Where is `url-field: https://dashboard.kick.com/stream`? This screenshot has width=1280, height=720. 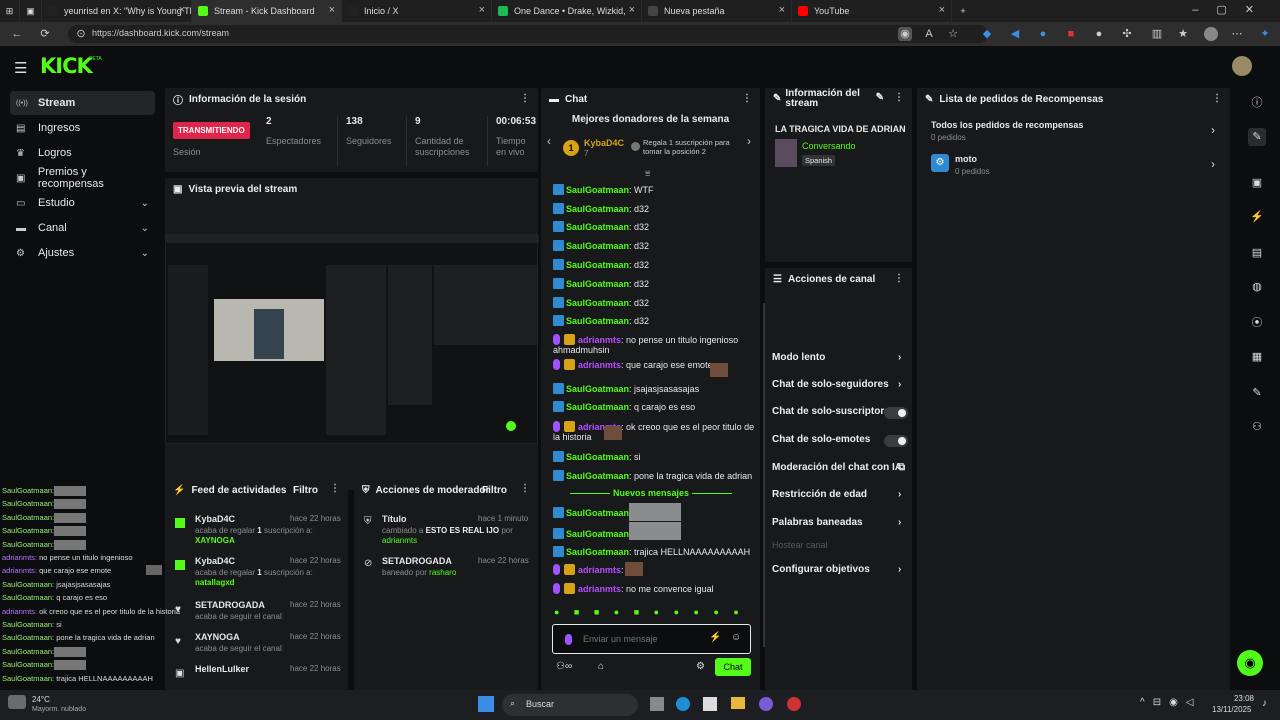
url-field: https://dashboard.kick.com/stream is located at coordinates (528, 34).